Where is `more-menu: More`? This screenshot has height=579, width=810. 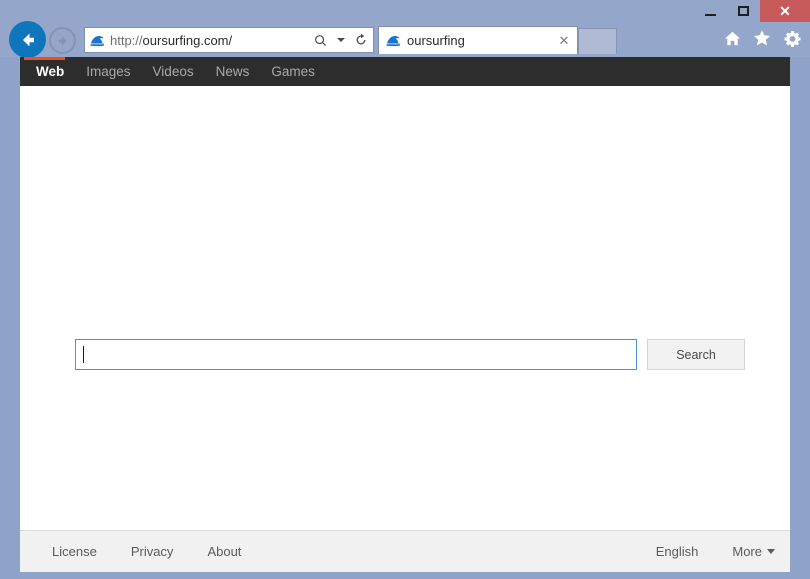 more-menu: More is located at coordinates (745, 551).